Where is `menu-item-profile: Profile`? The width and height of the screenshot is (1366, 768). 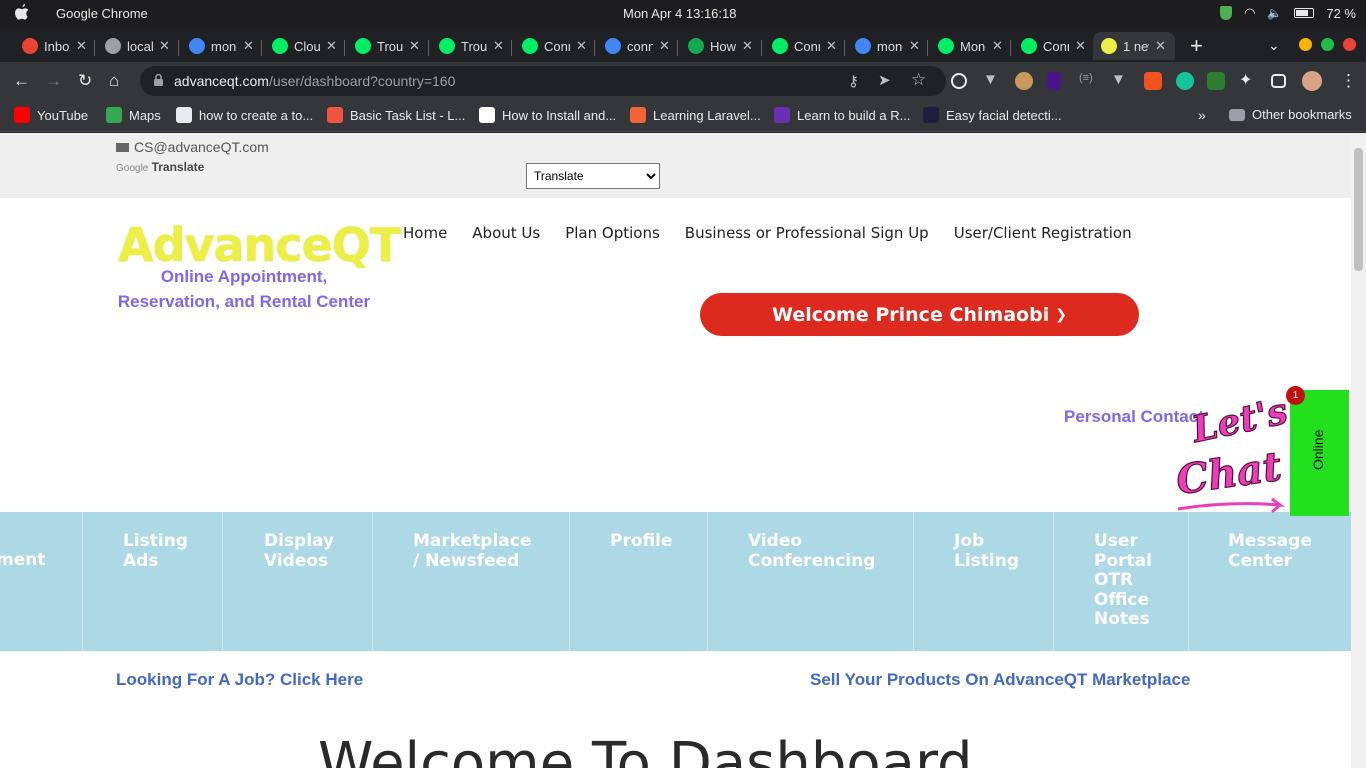 menu-item-profile: Profile is located at coordinates (639, 581).